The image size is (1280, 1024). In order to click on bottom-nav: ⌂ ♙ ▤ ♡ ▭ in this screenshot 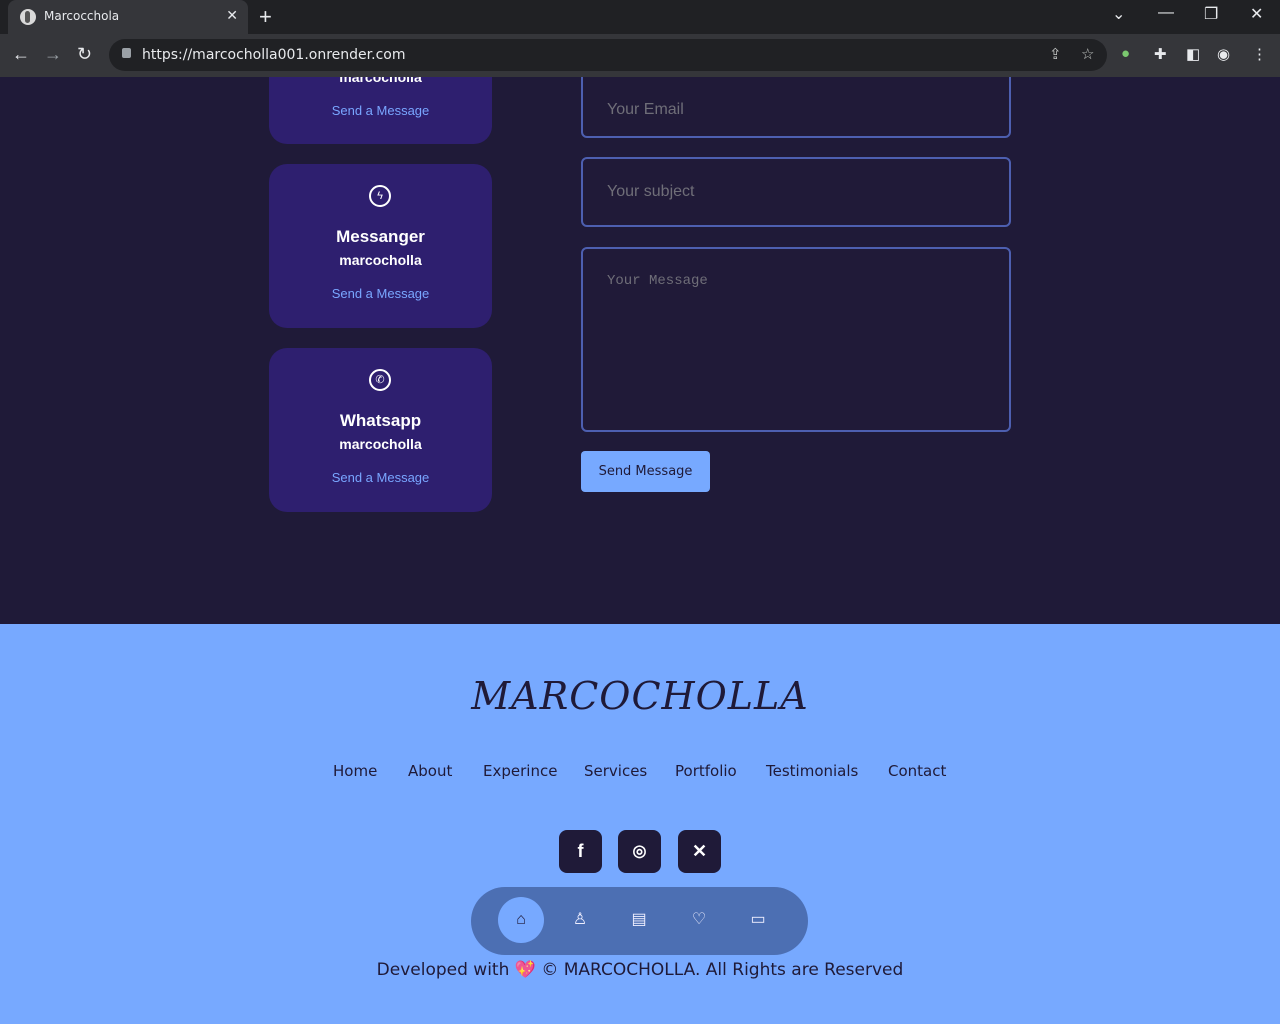, I will do `click(639, 921)`.